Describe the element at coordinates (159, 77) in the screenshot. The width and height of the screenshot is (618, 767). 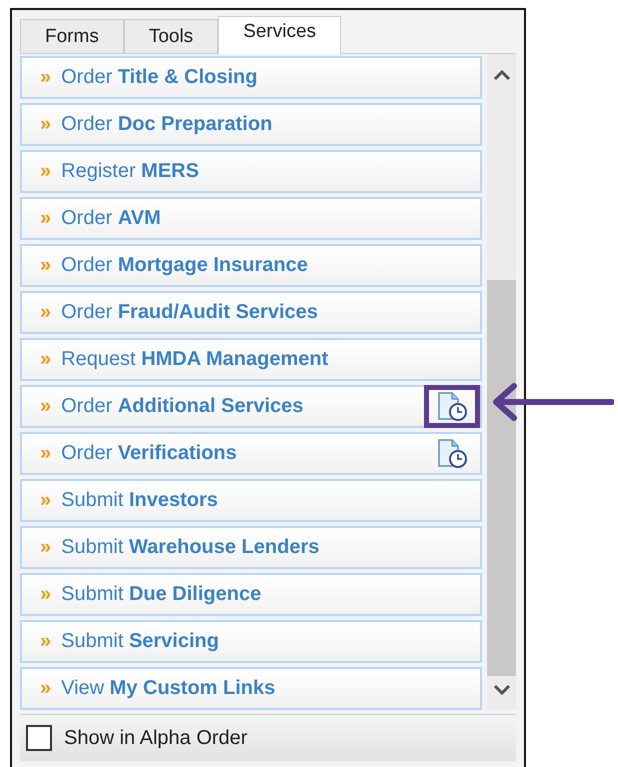
I see `service-label: Order Title & Closing` at that location.